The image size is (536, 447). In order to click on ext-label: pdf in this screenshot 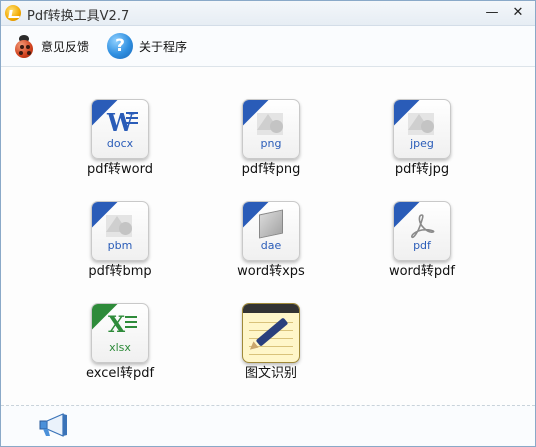, I will do `click(422, 245)`.